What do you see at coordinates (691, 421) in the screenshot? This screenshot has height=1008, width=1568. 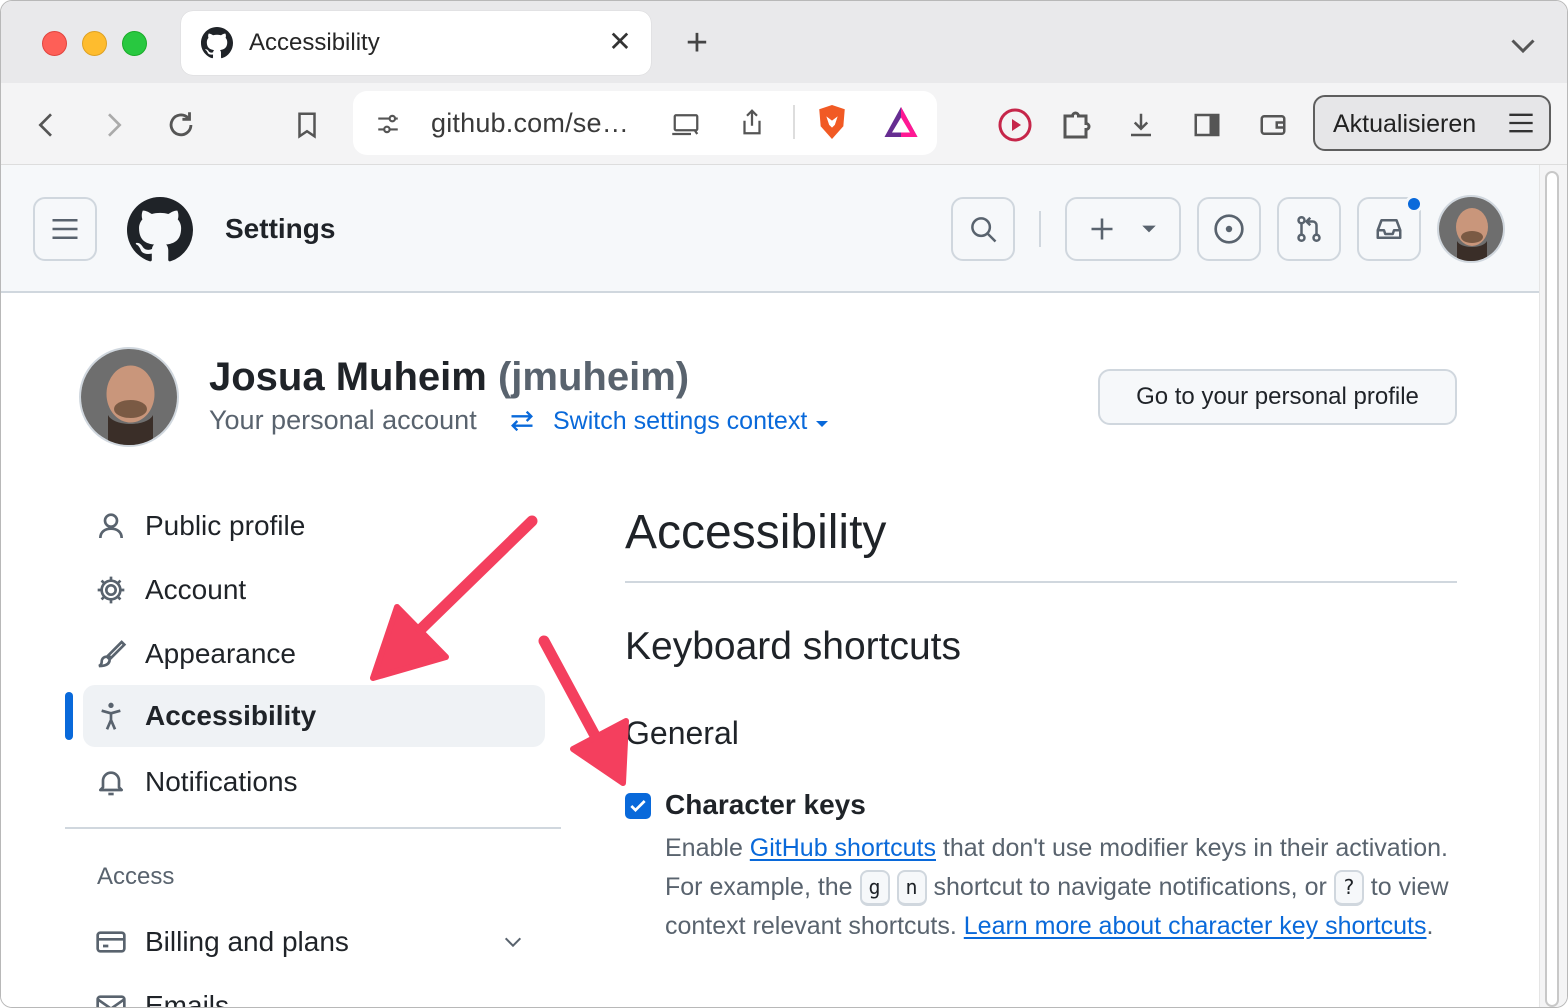 I see `switch-settings-context-link: Switch settings context` at bounding box center [691, 421].